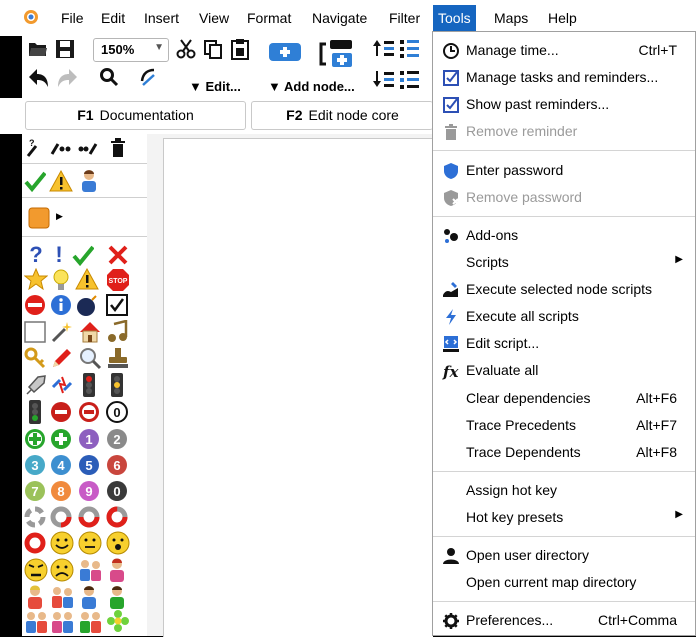 This screenshot has height=637, width=696. I want to click on bomb-icon, so click(88, 305).